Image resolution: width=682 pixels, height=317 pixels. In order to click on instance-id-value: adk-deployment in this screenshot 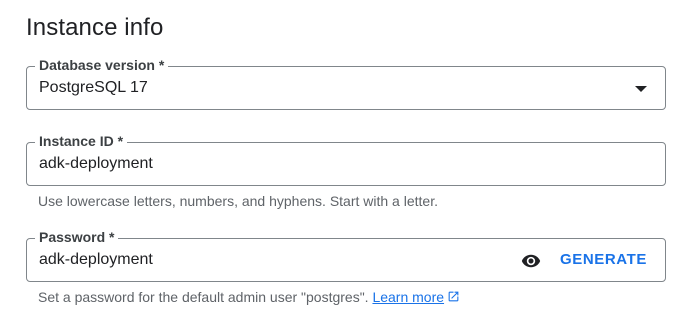, I will do `click(96, 164)`.